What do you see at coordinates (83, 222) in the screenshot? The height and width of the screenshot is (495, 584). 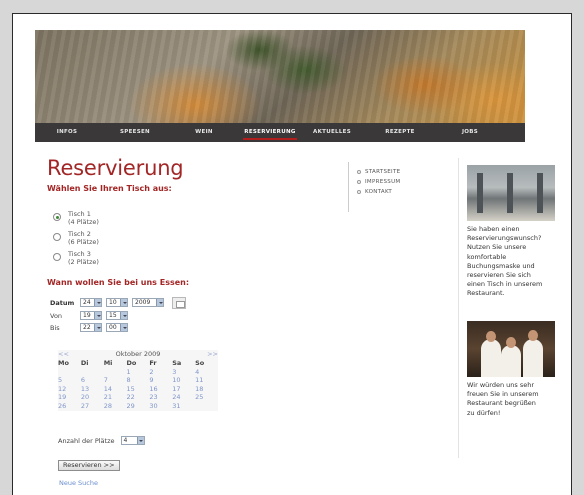 I see `table-seats: (4 Plätze)` at bounding box center [83, 222].